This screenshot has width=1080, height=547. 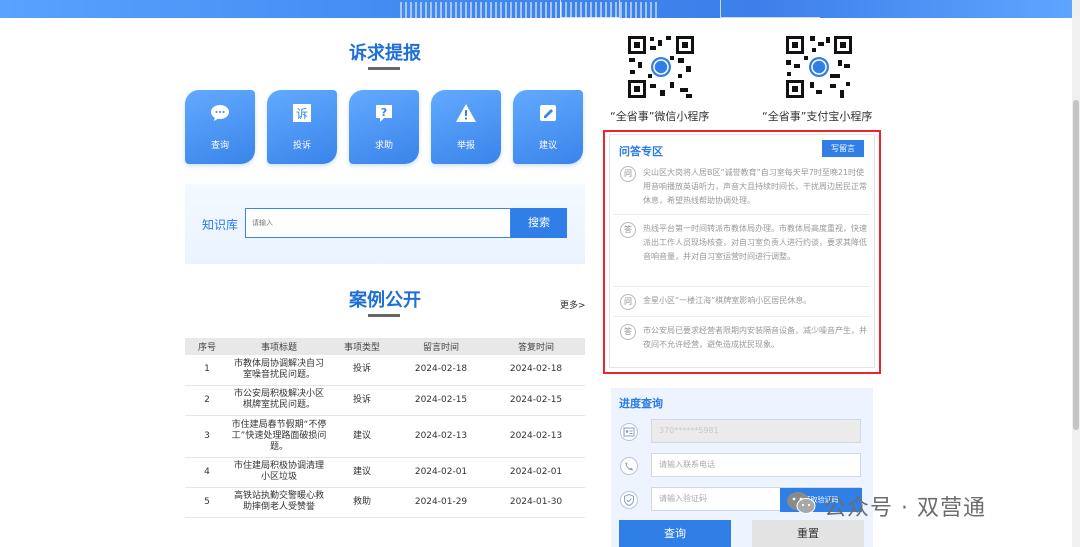 What do you see at coordinates (207, 346) in the screenshot?
I see `column-header: 序号` at bounding box center [207, 346].